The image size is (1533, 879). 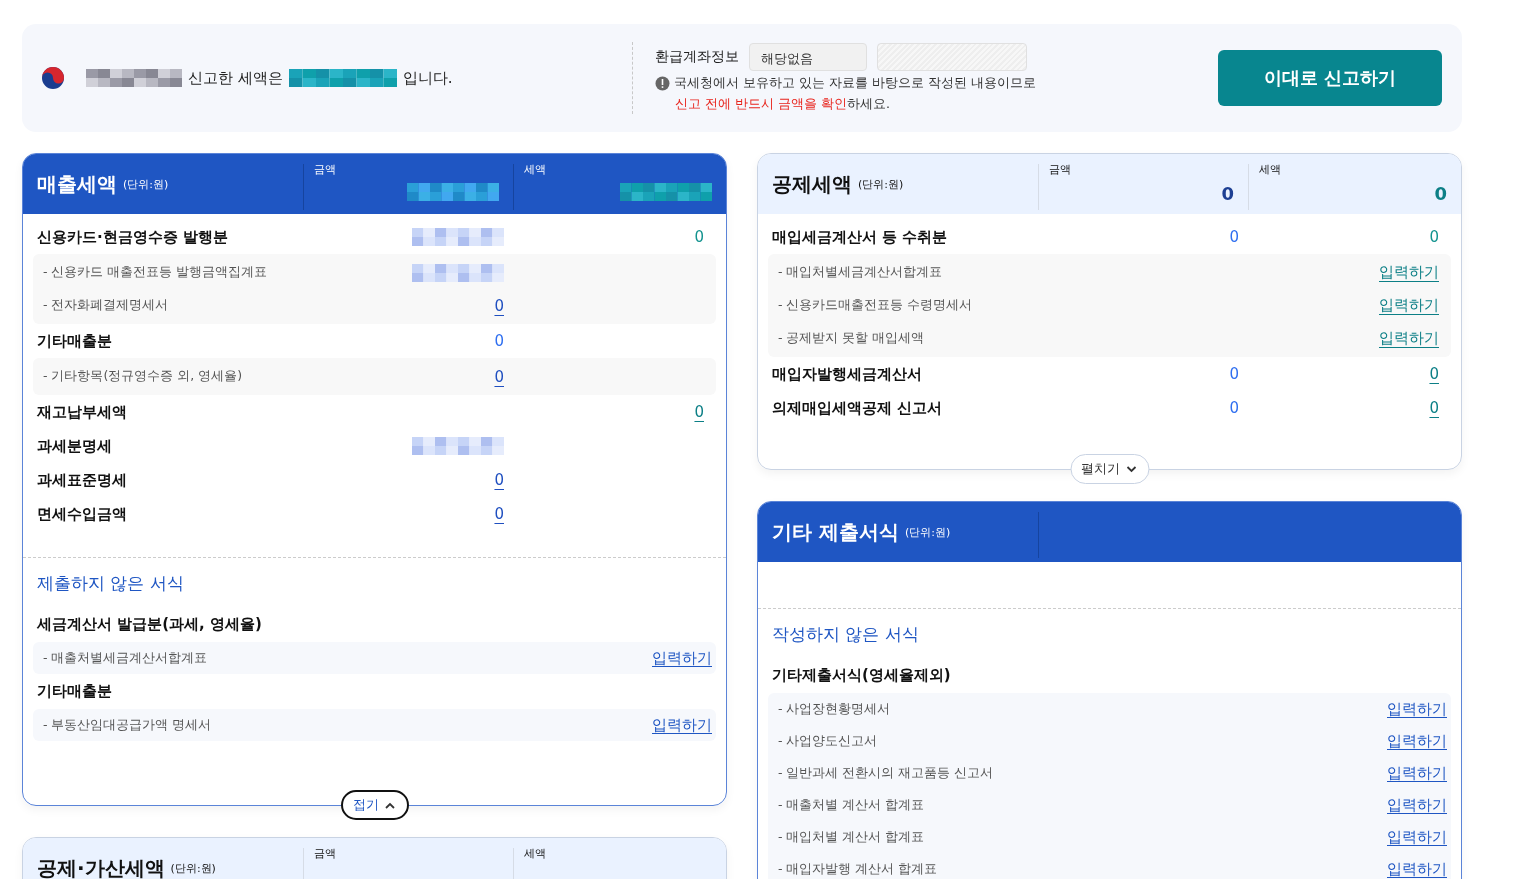 I want to click on form-label: - 일반과세 전환시의 재고품등 신고서, so click(x=885, y=773).